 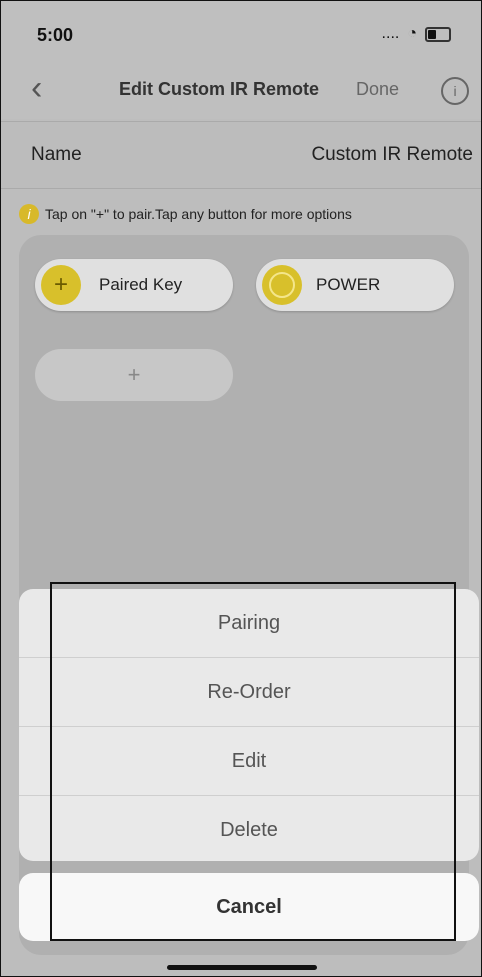 I want to click on home-indicator, so click(x=242, y=967).